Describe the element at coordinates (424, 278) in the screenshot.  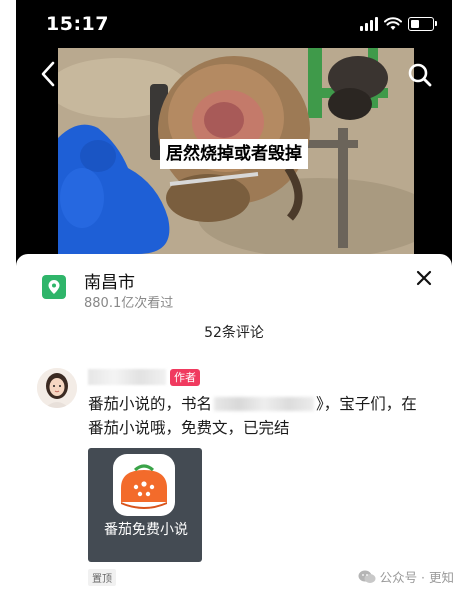
I see `close-icon` at that location.